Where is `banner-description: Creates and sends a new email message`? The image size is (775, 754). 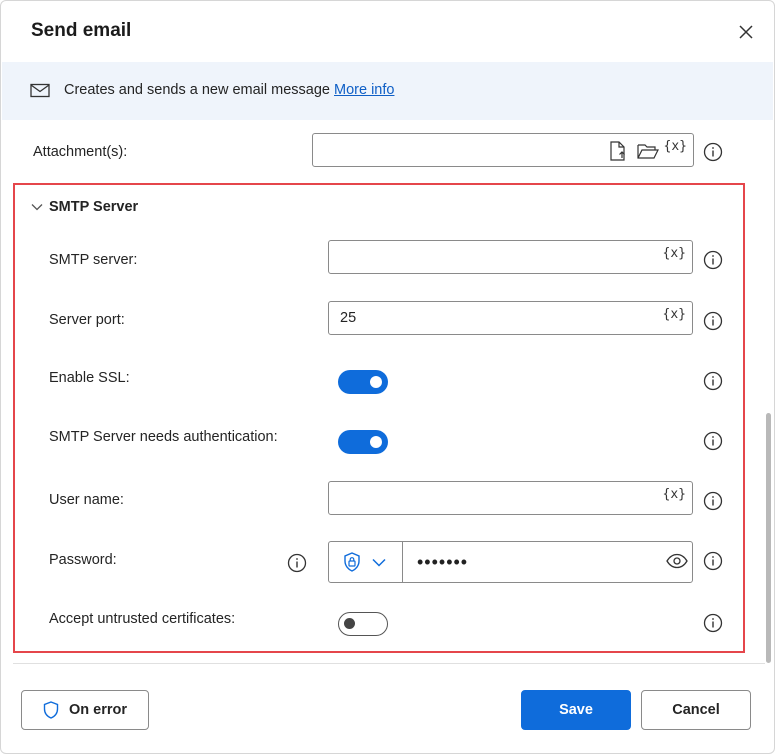 banner-description: Creates and sends a new email message is located at coordinates (197, 90).